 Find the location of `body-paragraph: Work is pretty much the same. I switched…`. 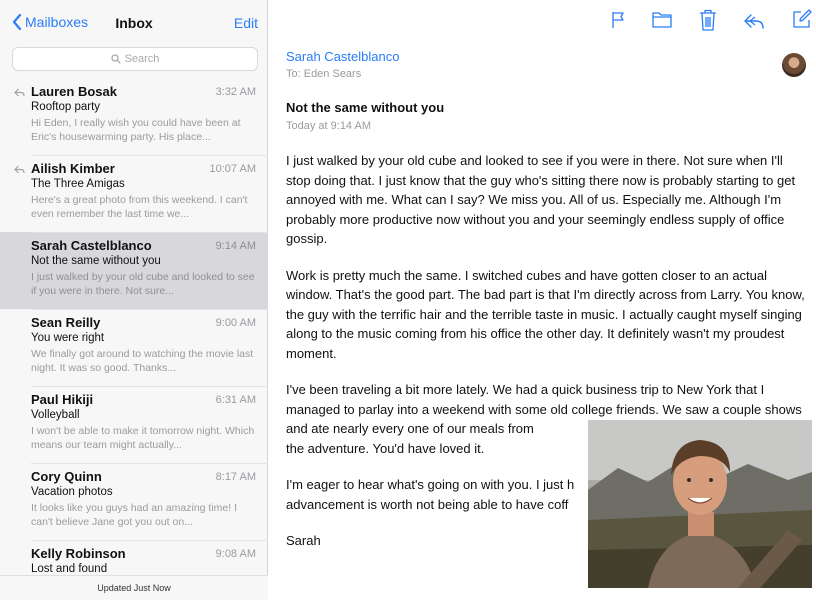

body-paragraph: Work is pretty much the same. I switched… is located at coordinates (545, 314).